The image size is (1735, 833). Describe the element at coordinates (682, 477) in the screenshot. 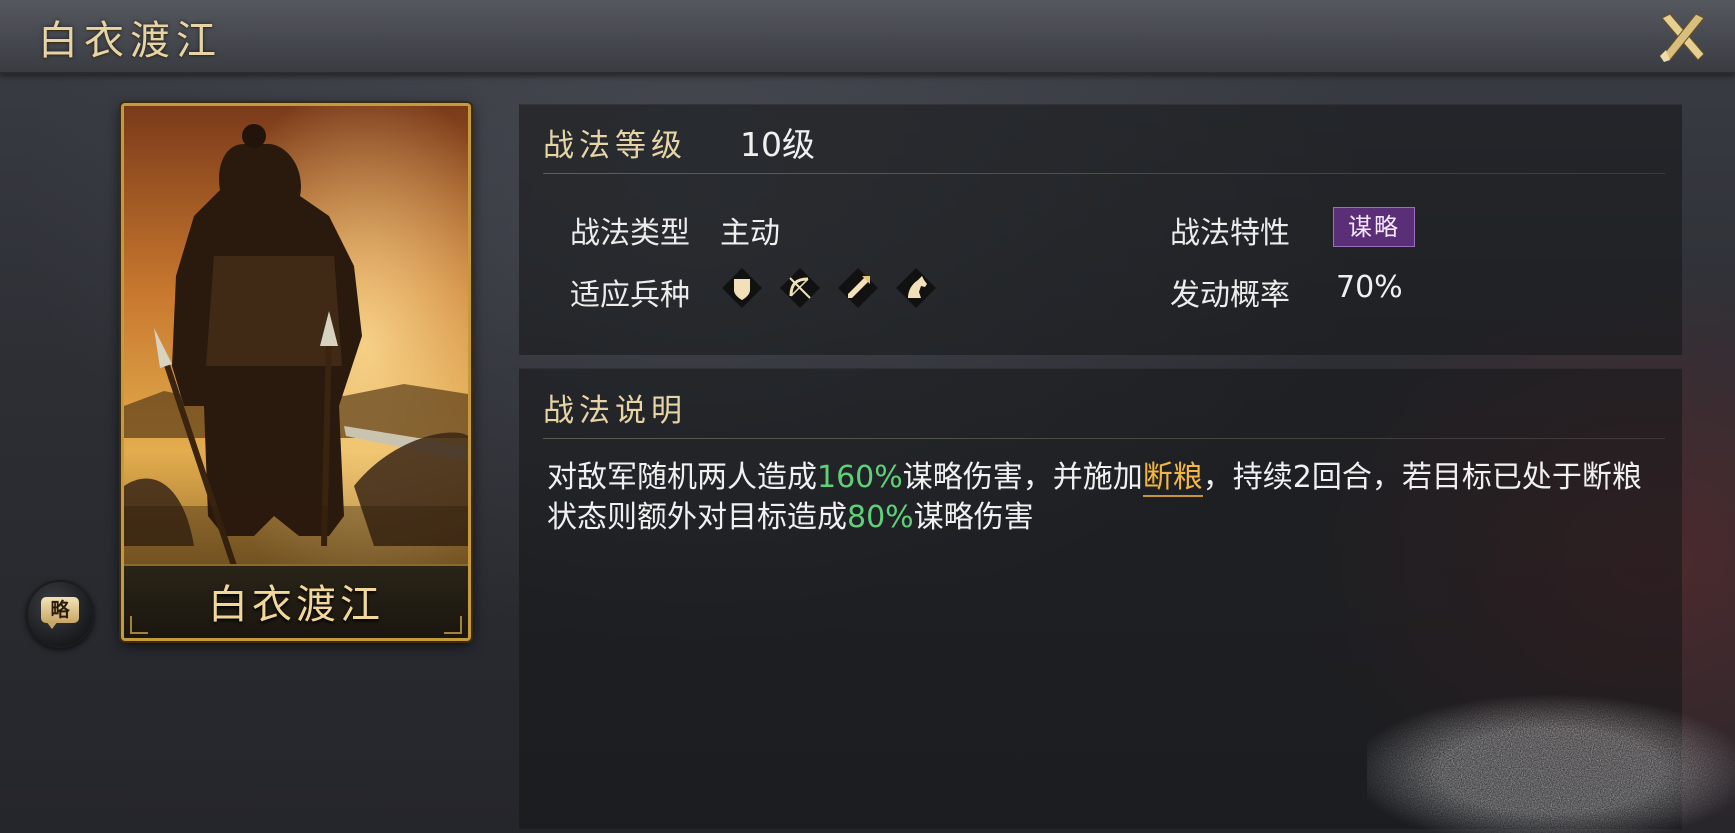

I see `description-segment: 对敌军随机两人造成` at that location.